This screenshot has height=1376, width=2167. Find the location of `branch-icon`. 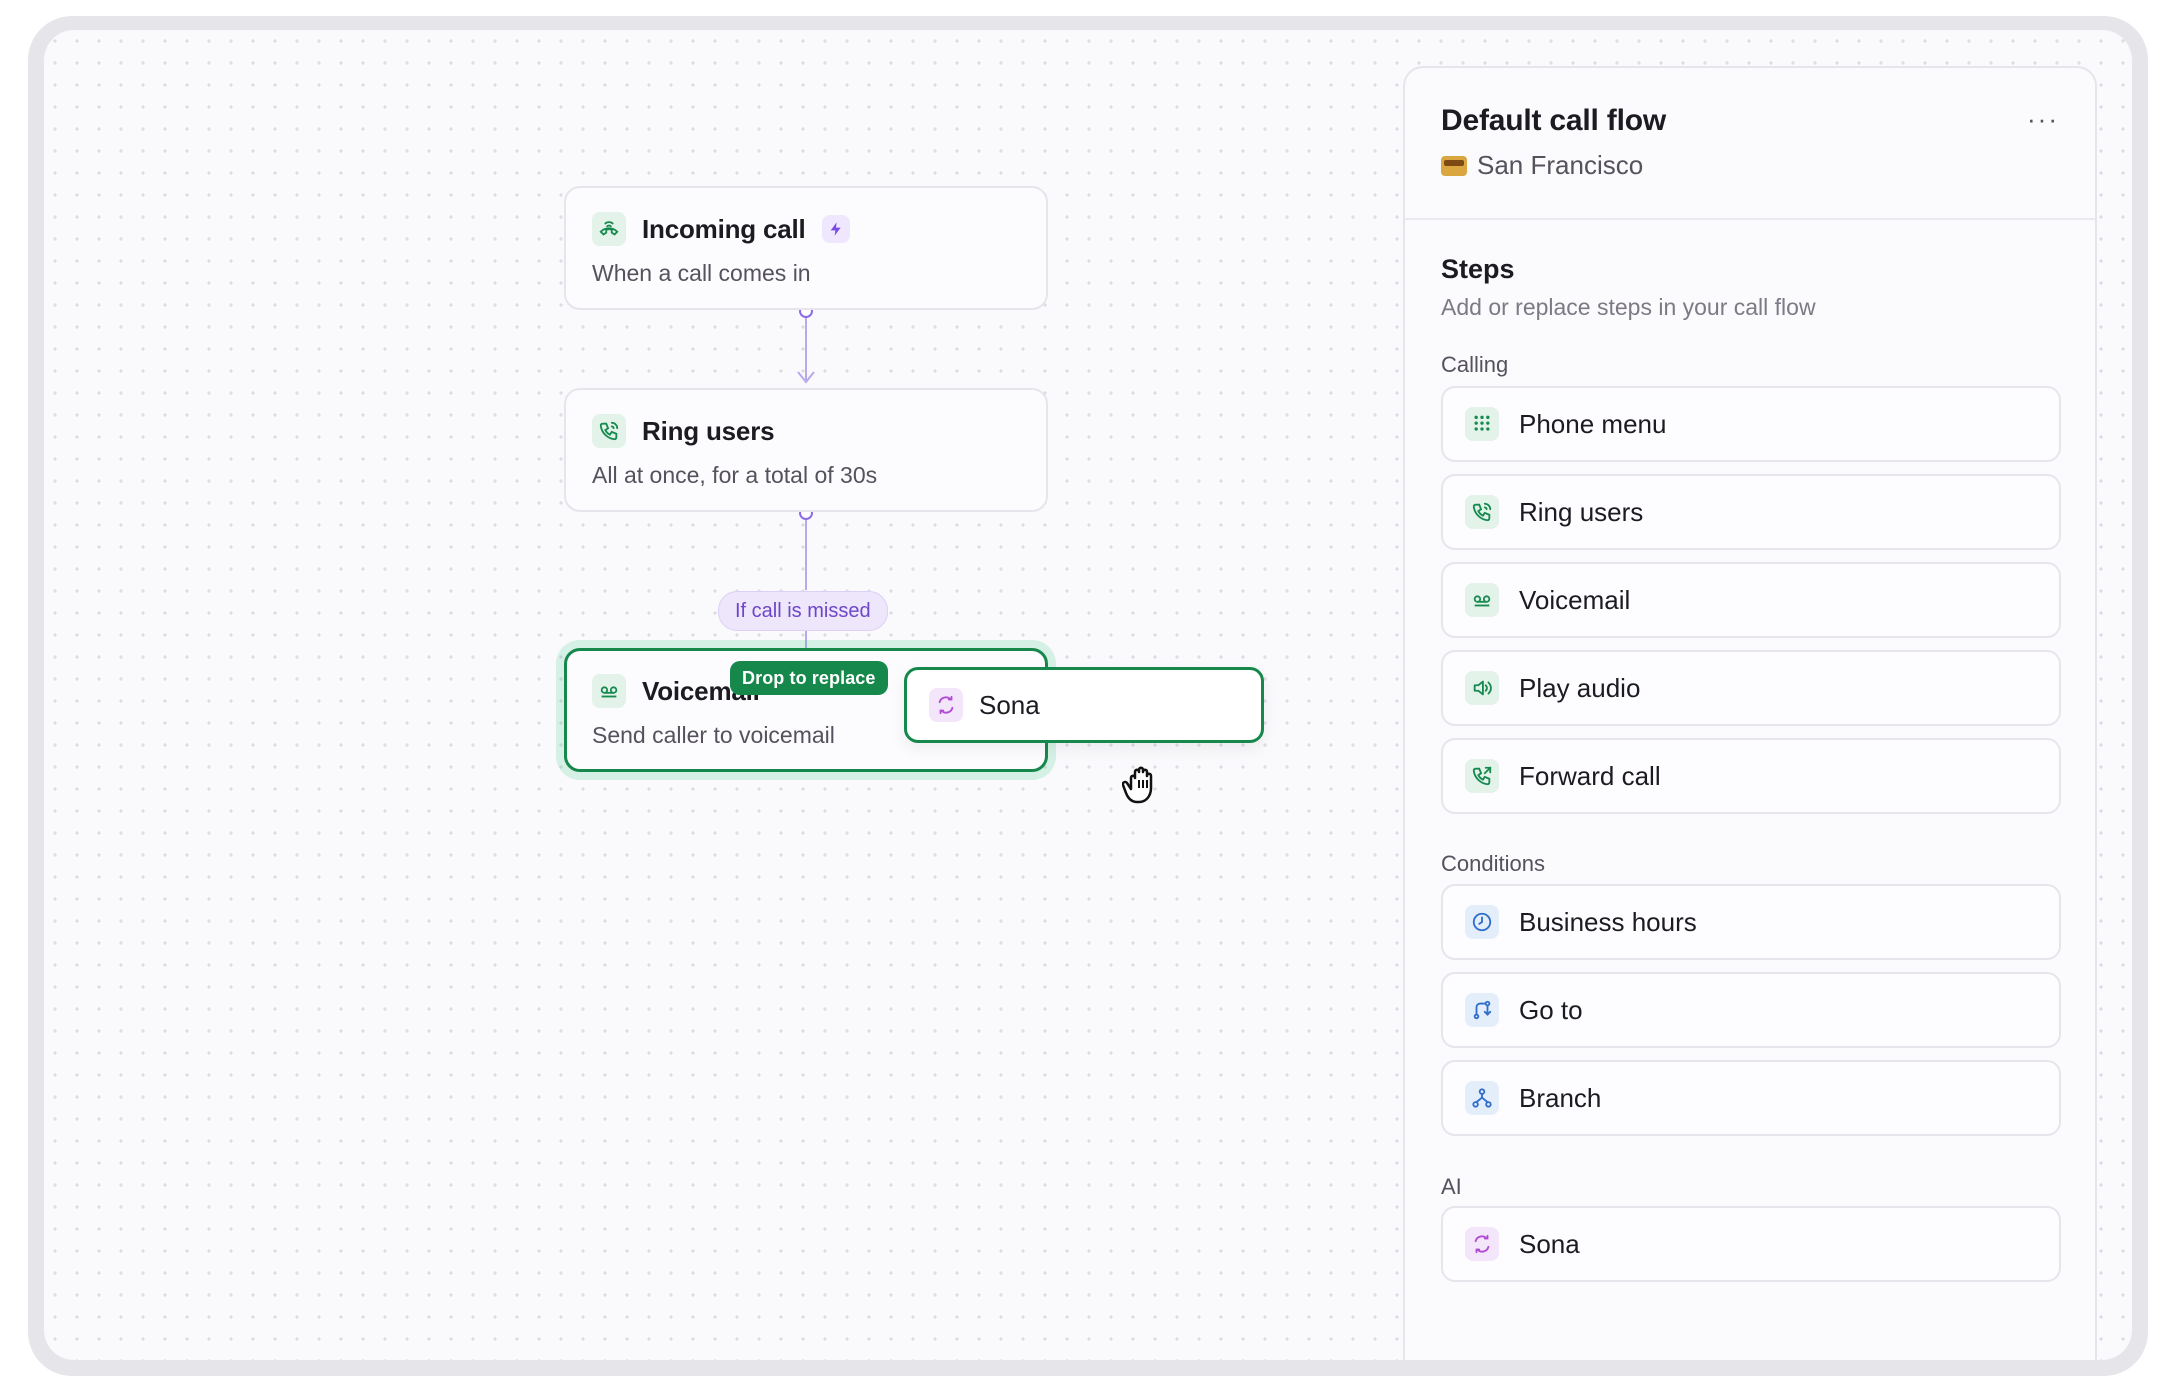

branch-icon is located at coordinates (1482, 1098).